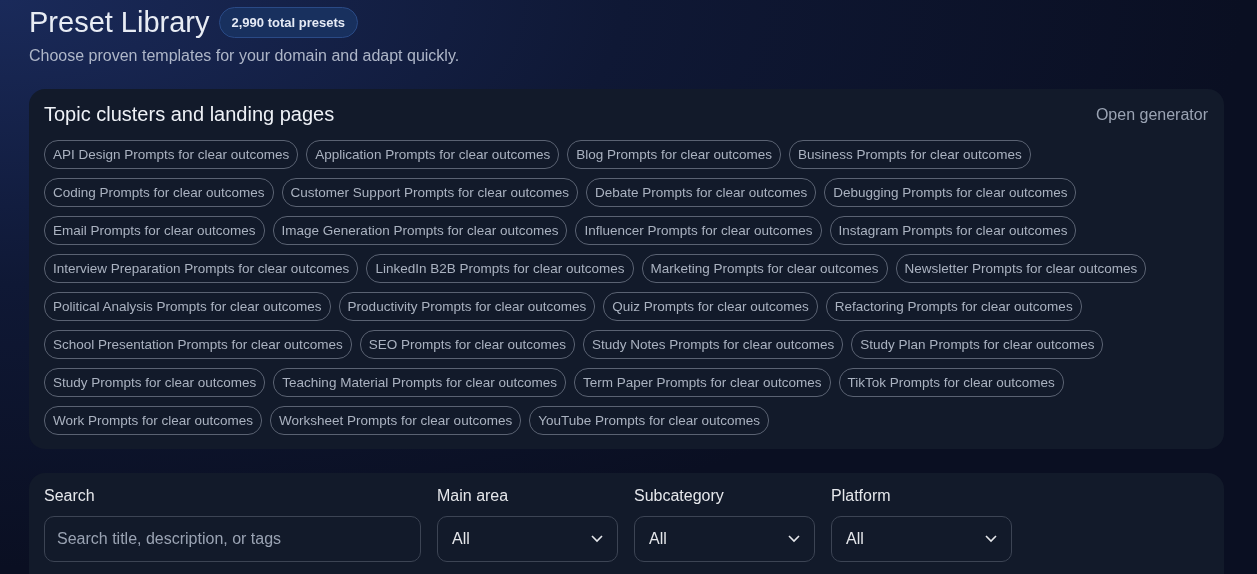  I want to click on section-title: Topic clusters and landing pages, so click(189, 114).